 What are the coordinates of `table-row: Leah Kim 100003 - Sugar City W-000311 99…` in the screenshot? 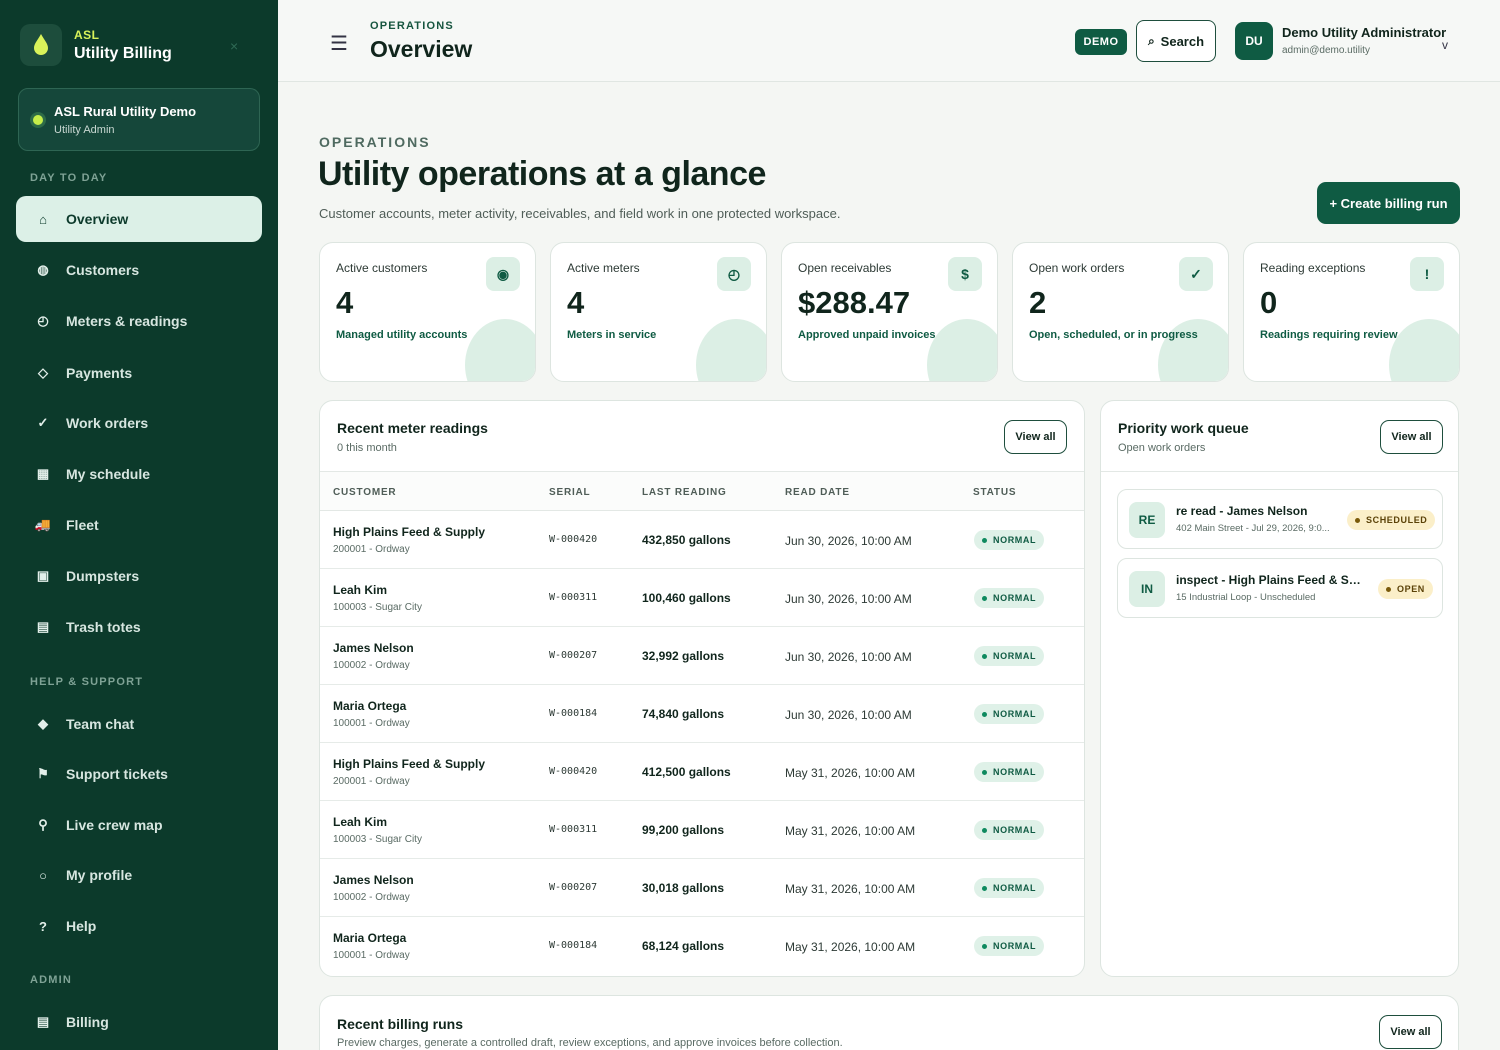 It's located at (702, 830).